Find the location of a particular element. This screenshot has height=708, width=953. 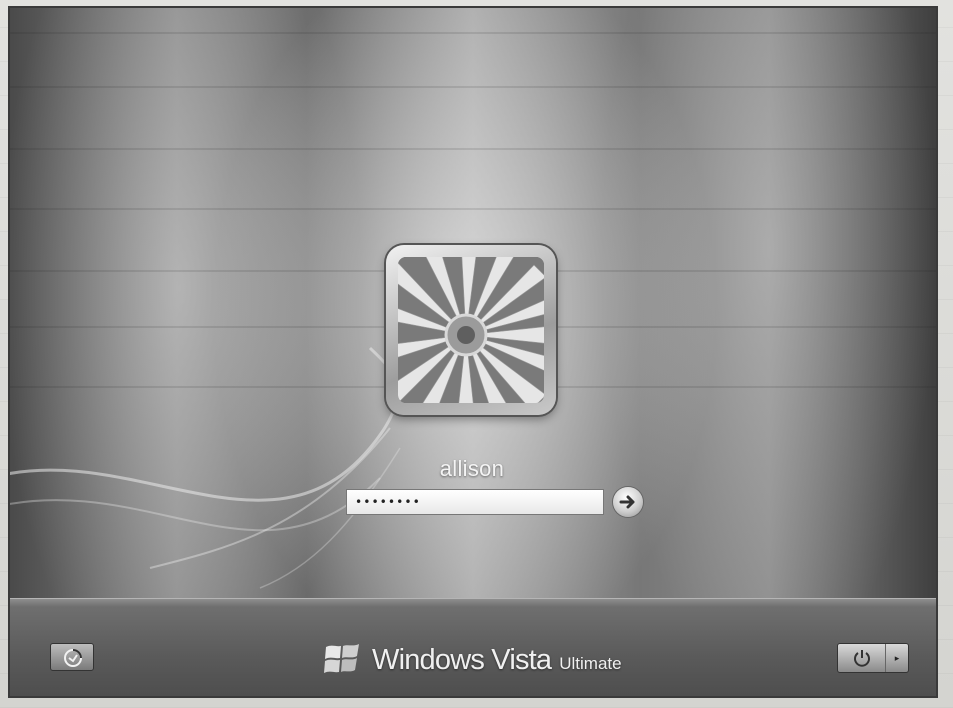

power-button is located at coordinates (862, 658).